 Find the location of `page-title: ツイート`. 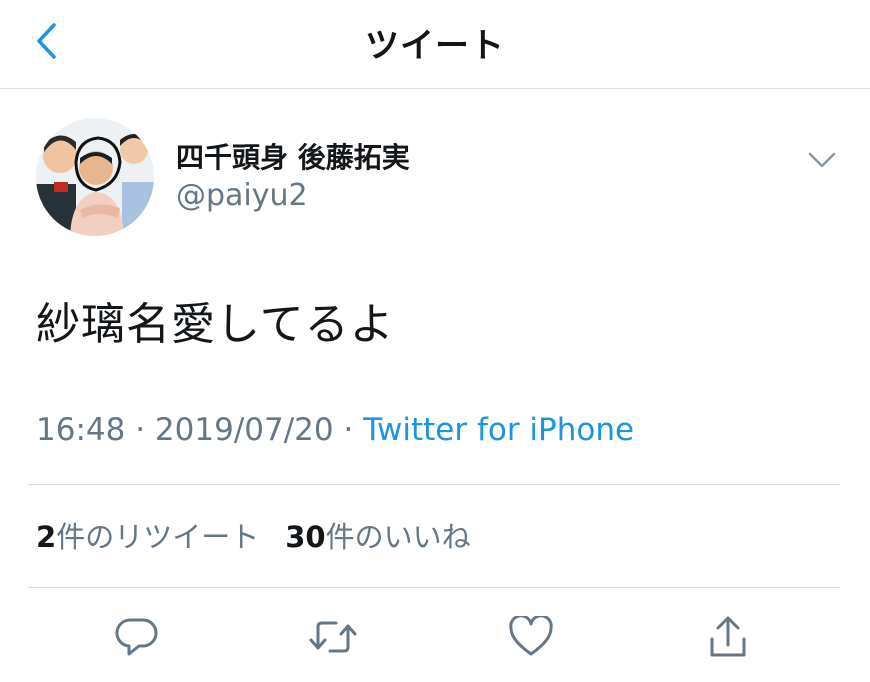

page-title: ツイート is located at coordinates (435, 46).